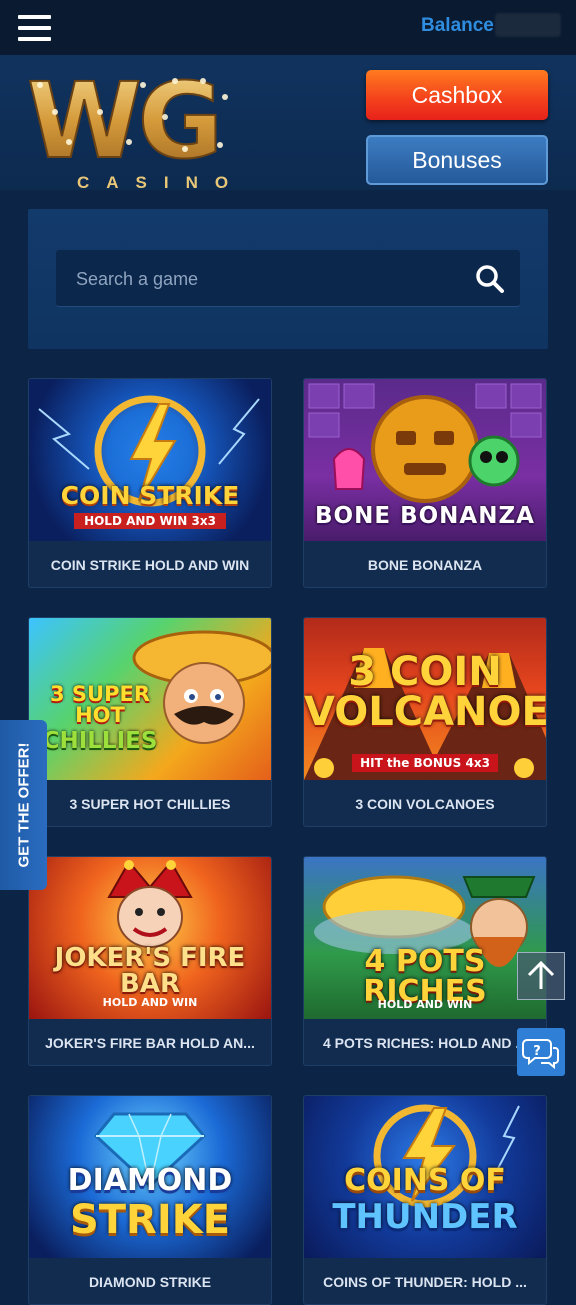 This screenshot has width=576, height=1305. Describe the element at coordinates (425, 804) in the screenshot. I see `game-title: 3 COIN VOLCANOES` at that location.